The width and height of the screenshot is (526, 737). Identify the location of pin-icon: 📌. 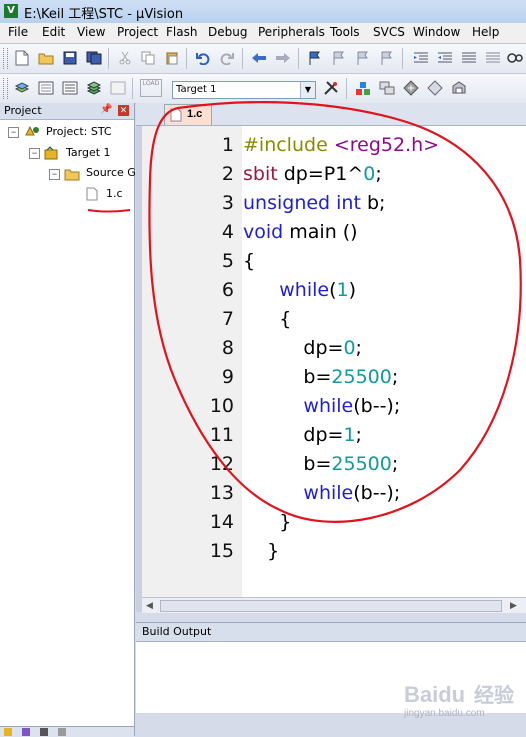
(106, 109).